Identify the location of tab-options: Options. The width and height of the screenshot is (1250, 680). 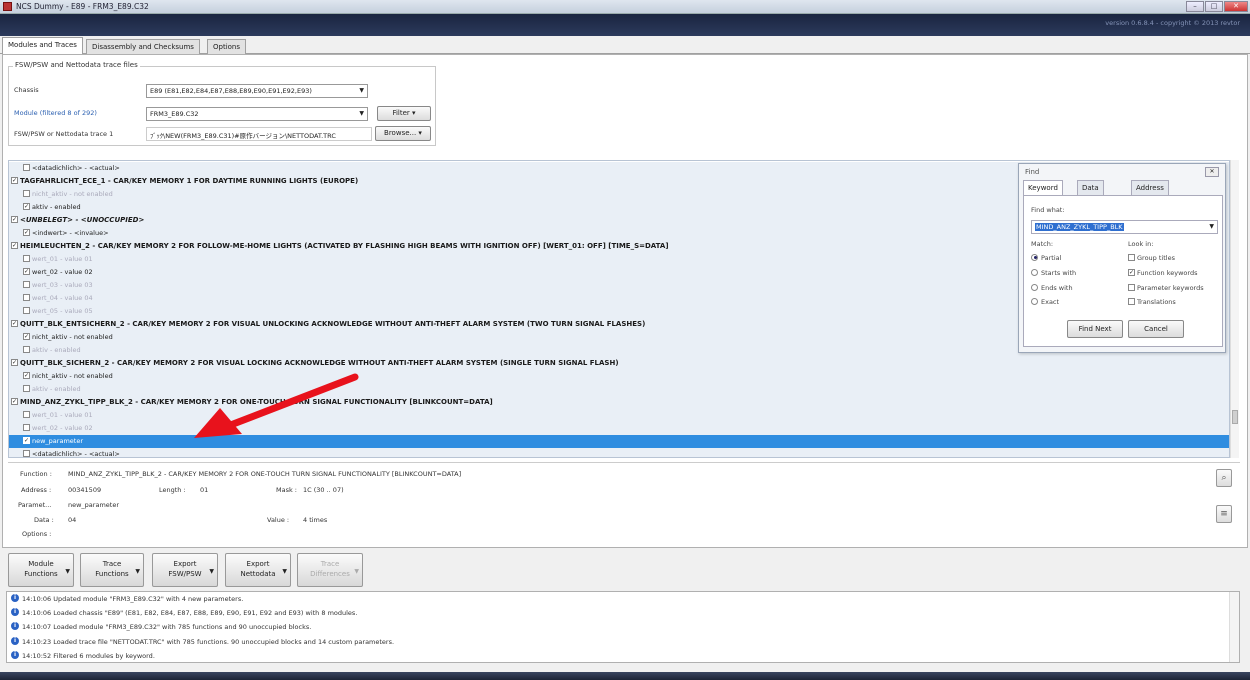
(227, 46).